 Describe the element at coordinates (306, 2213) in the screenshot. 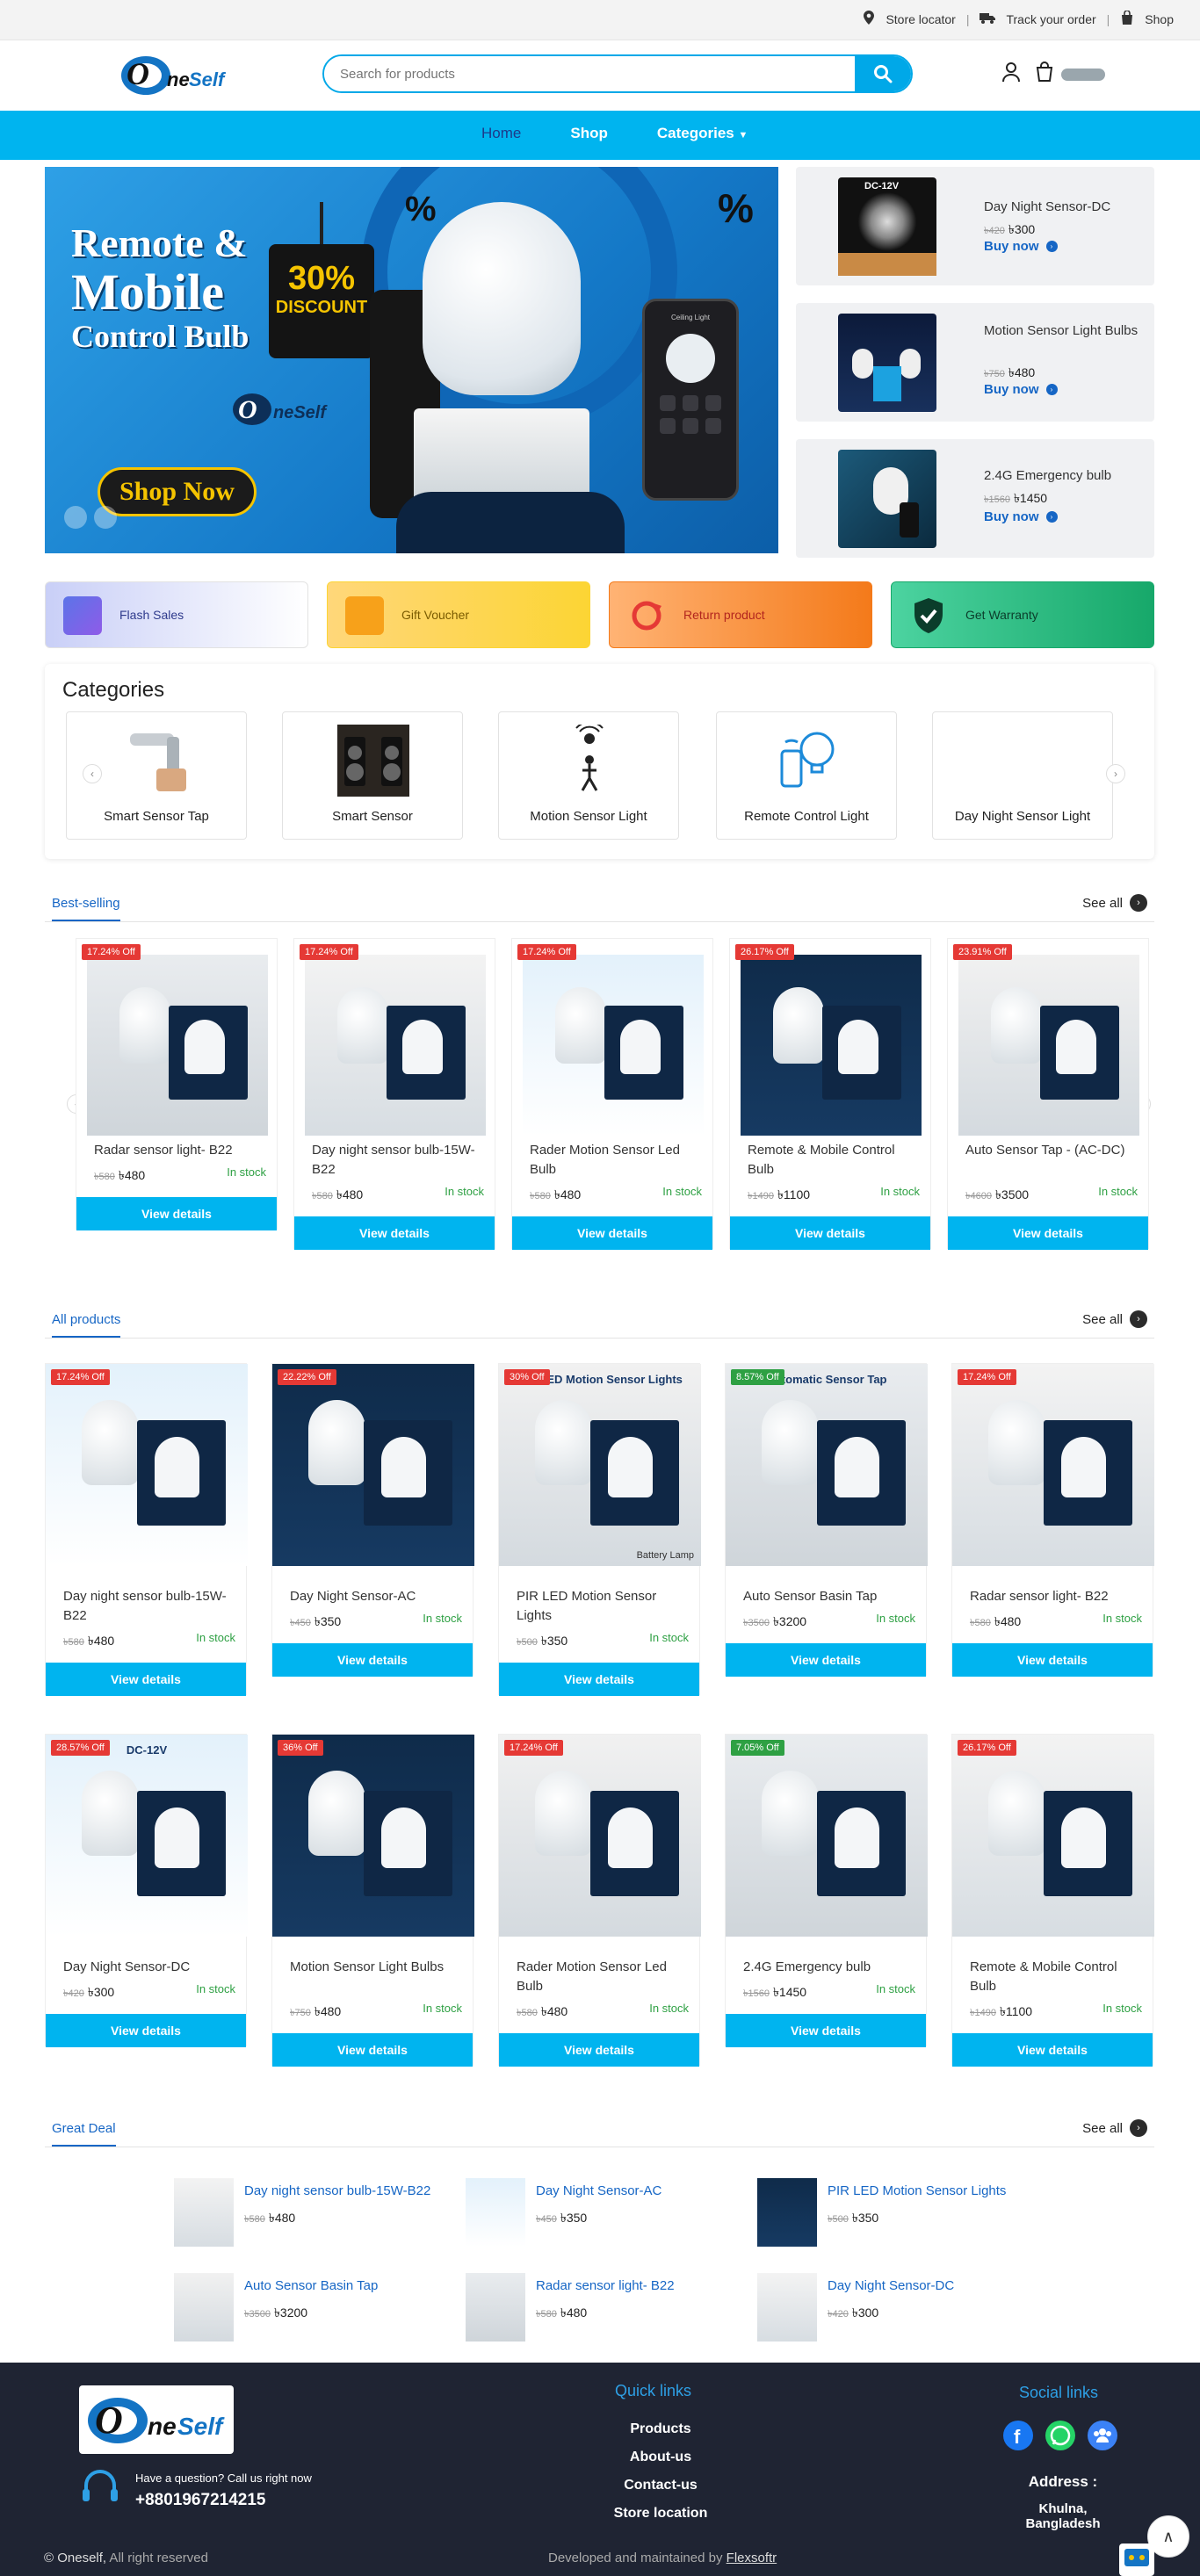

I see `deal-item: Day night sensor bulb-15W-B22 ৳580 ৳480` at that location.